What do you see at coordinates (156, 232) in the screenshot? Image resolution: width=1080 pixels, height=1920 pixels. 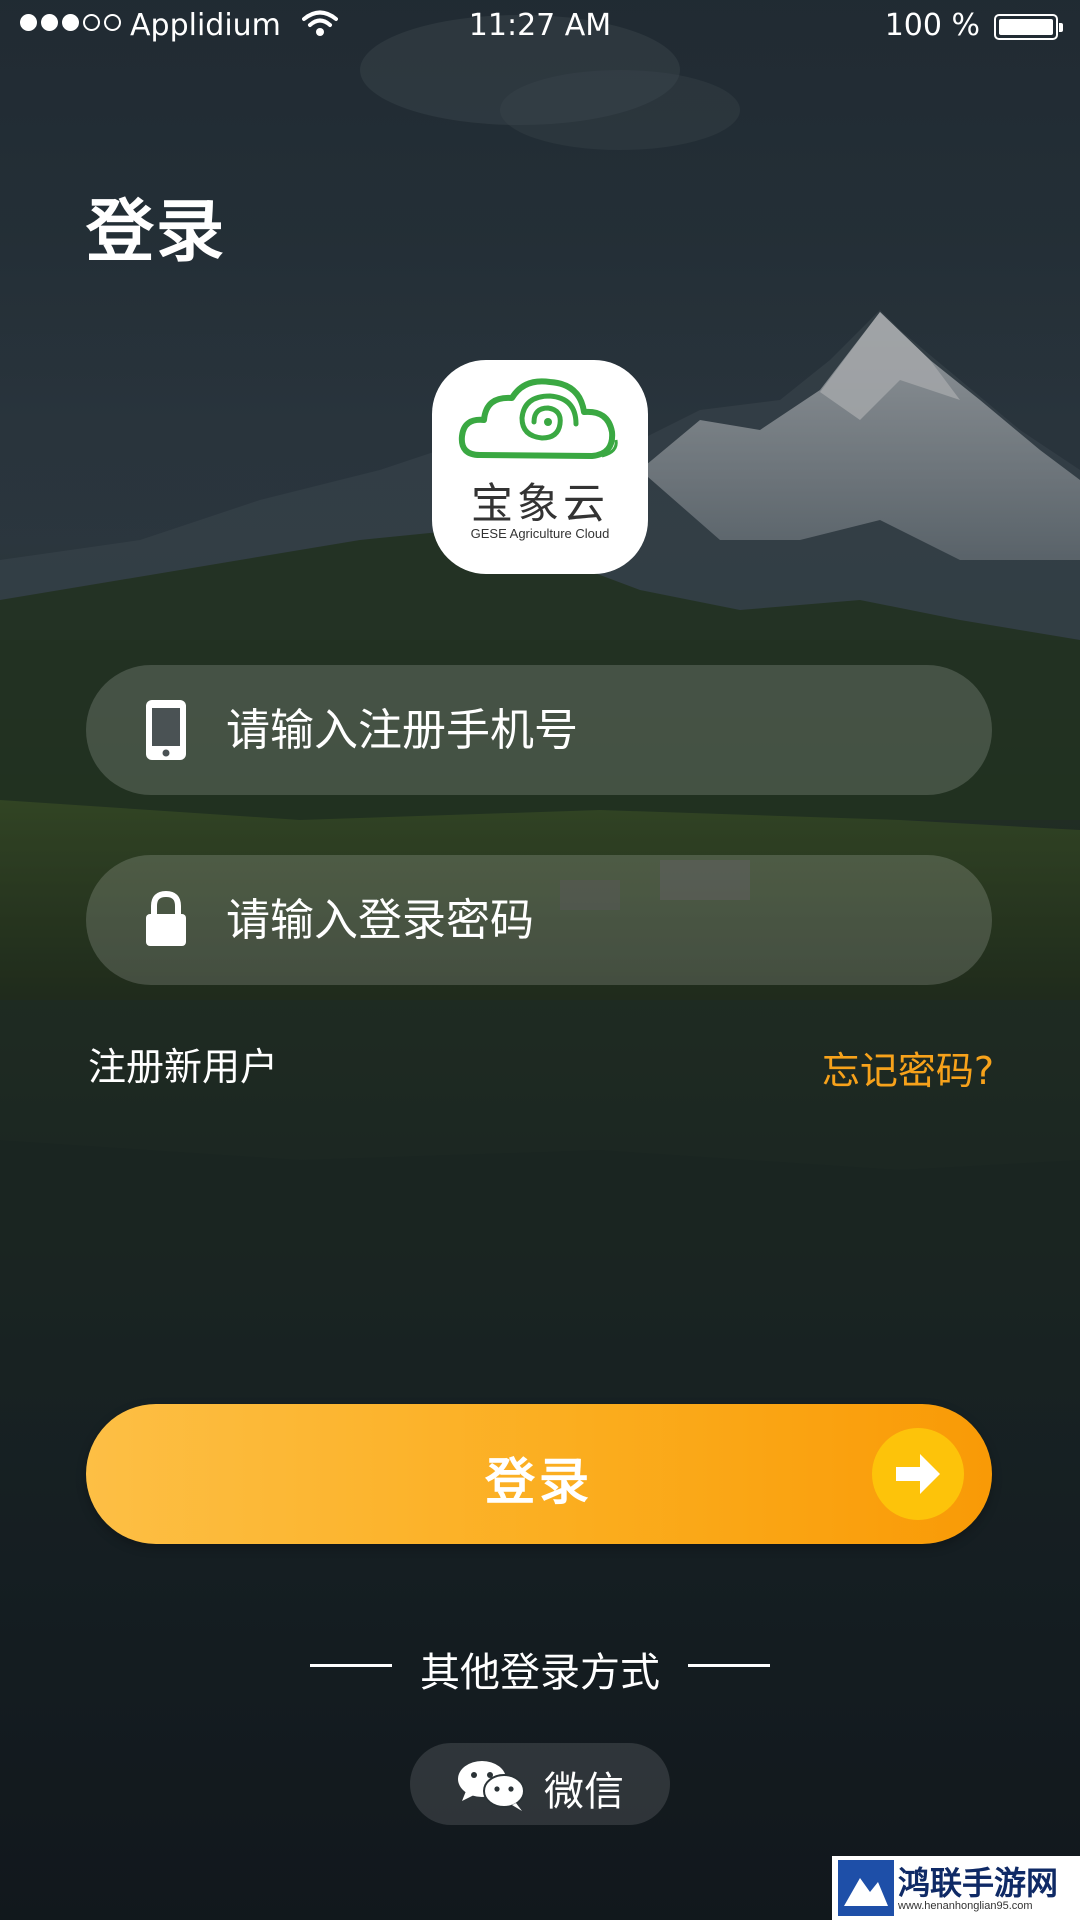 I see `page-title: 登录` at bounding box center [156, 232].